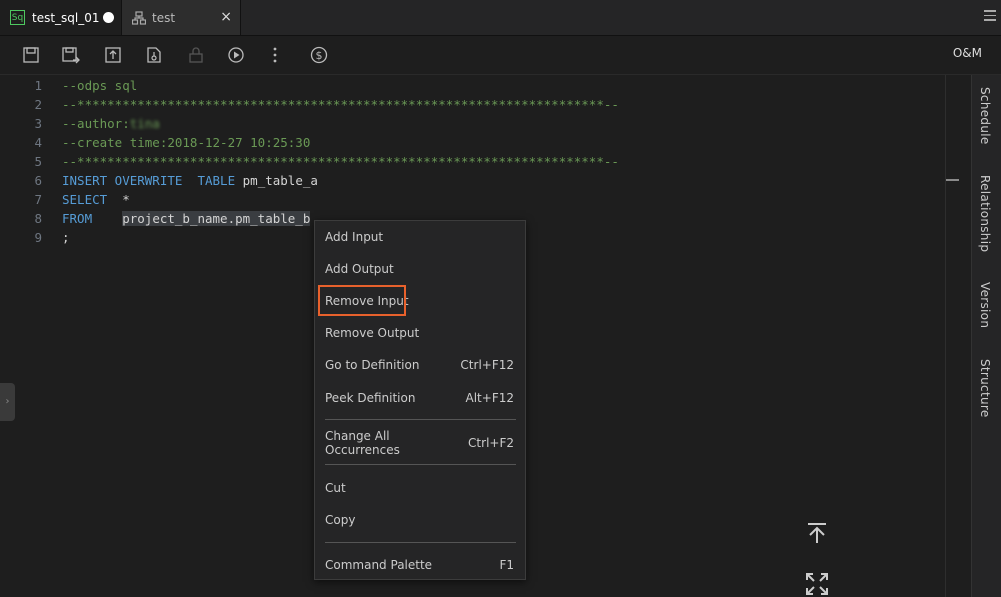  What do you see at coordinates (420, 365) in the screenshot?
I see `menu-item-go-to-definition: Go to Definition Ctrl+F12` at bounding box center [420, 365].